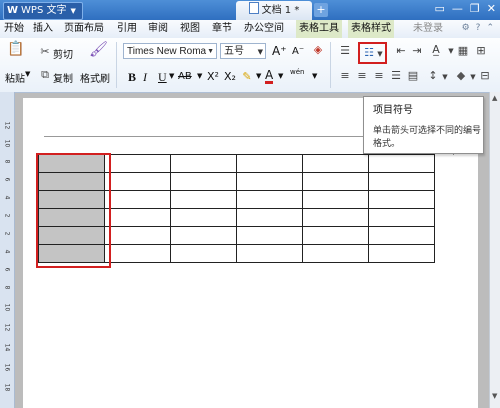 This screenshot has height=408, width=500. Describe the element at coordinates (145, 77) in the screenshot. I see `italic-button: I` at that location.